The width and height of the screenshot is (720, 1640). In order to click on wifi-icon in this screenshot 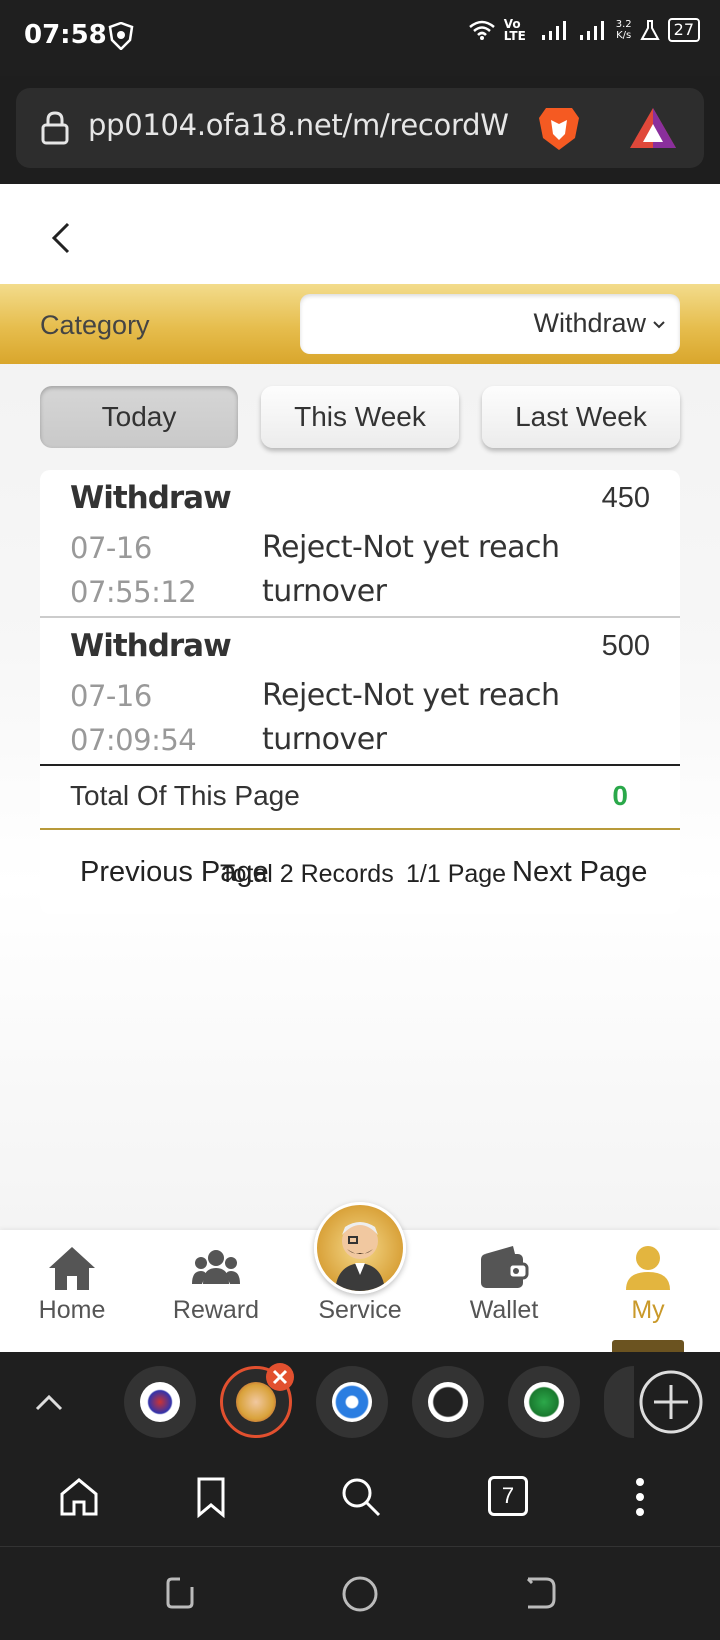, I will do `click(481, 30)`.